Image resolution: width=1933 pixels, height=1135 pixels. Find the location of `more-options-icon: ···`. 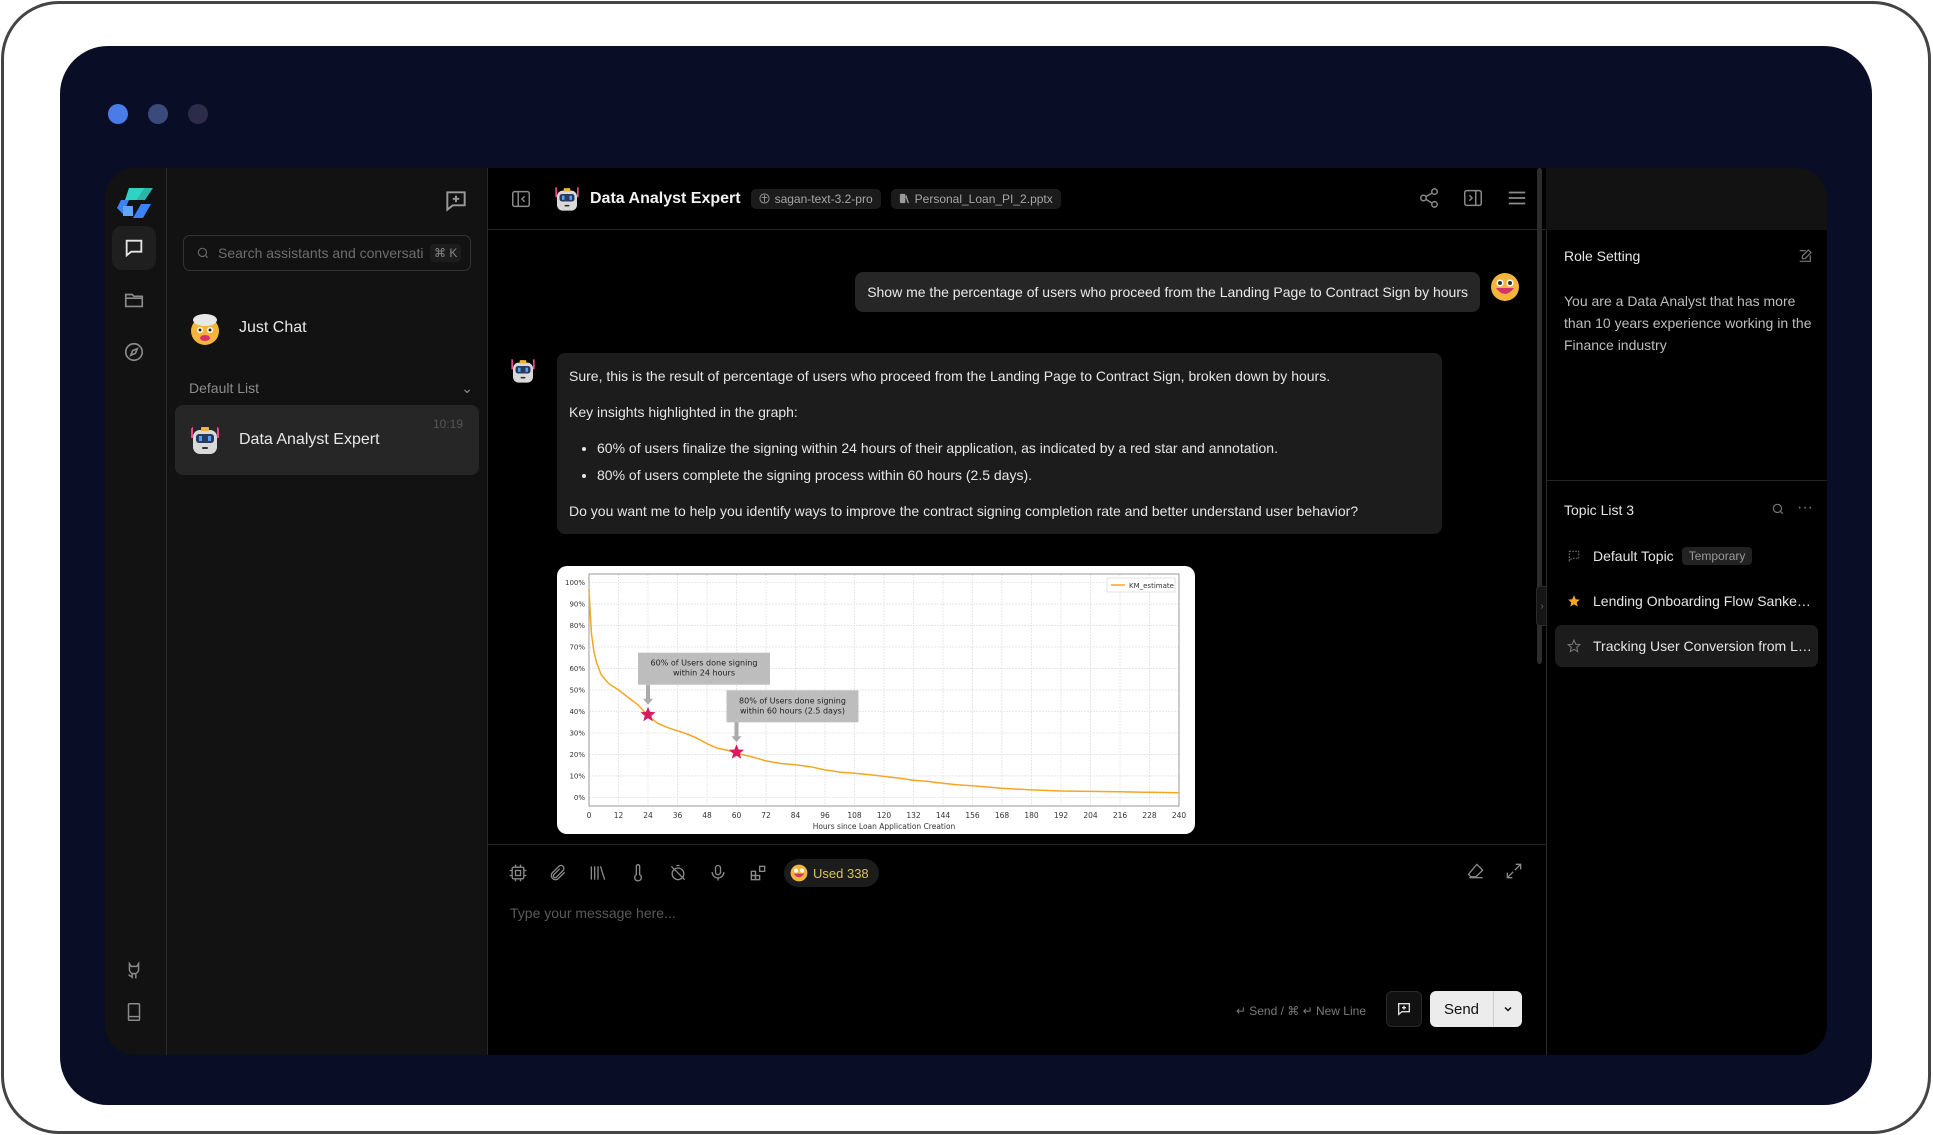

more-options-icon: ··· is located at coordinates (1805, 508).